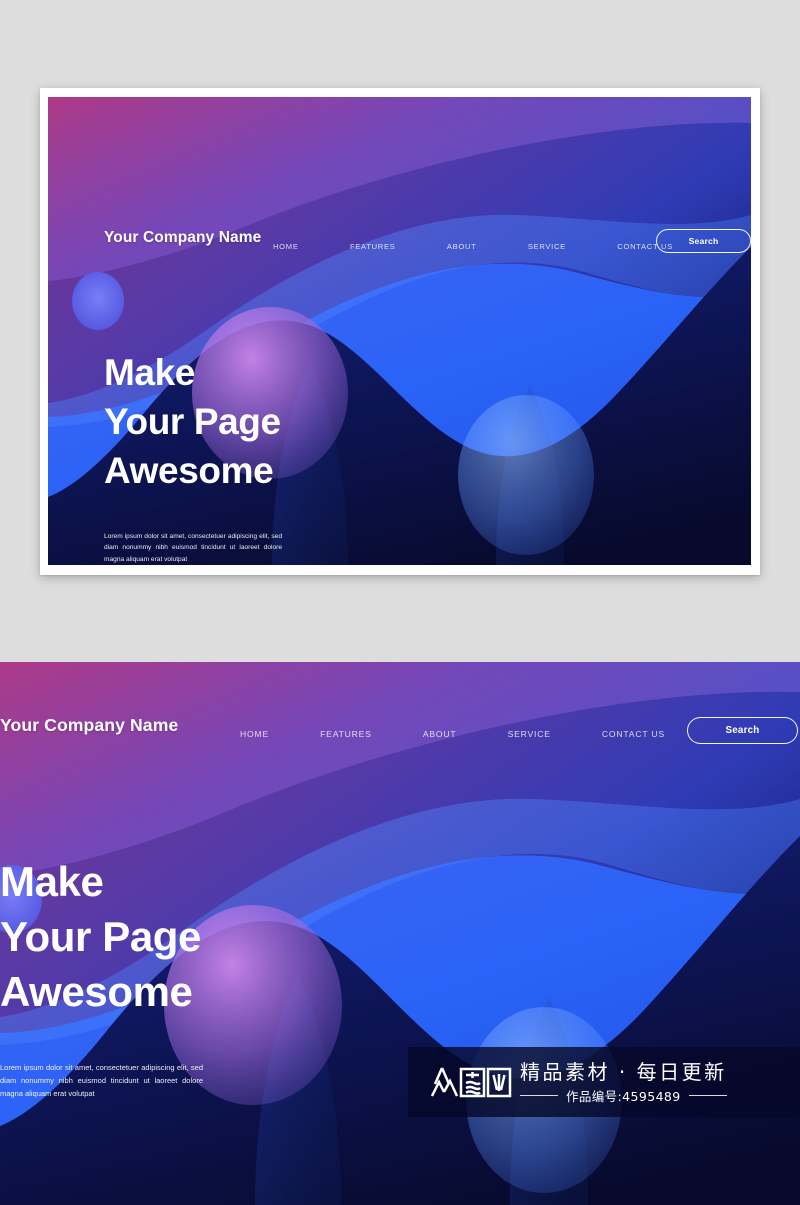  I want to click on watermark-subrow: 作品编号:4595489, so click(623, 1095).